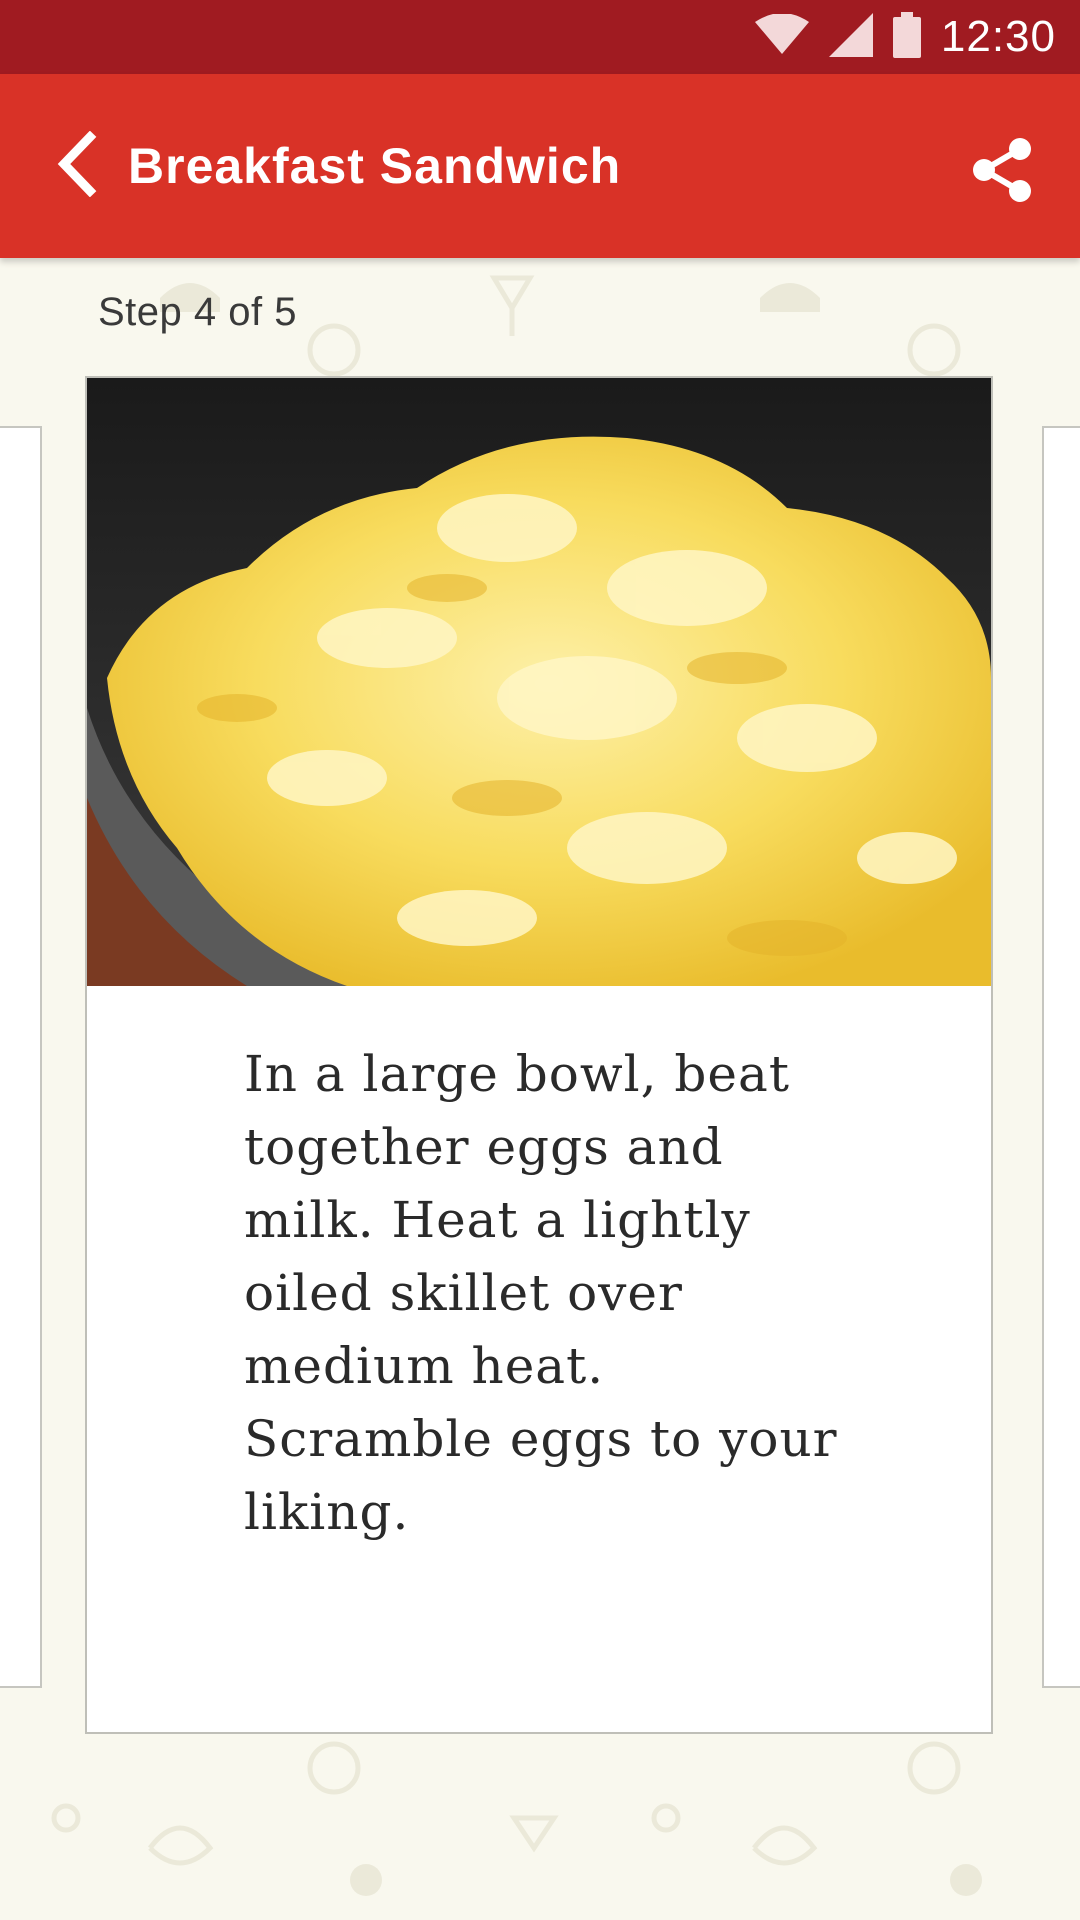 The image size is (1080, 1920). I want to click on next-step-card, so click(1061, 1057).